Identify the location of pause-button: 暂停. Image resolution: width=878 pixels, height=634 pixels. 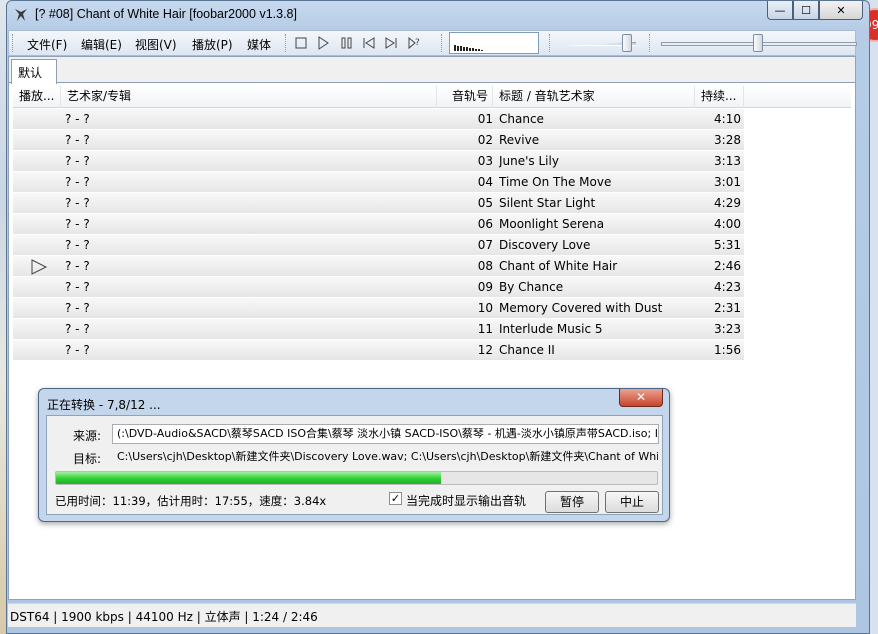
(572, 502).